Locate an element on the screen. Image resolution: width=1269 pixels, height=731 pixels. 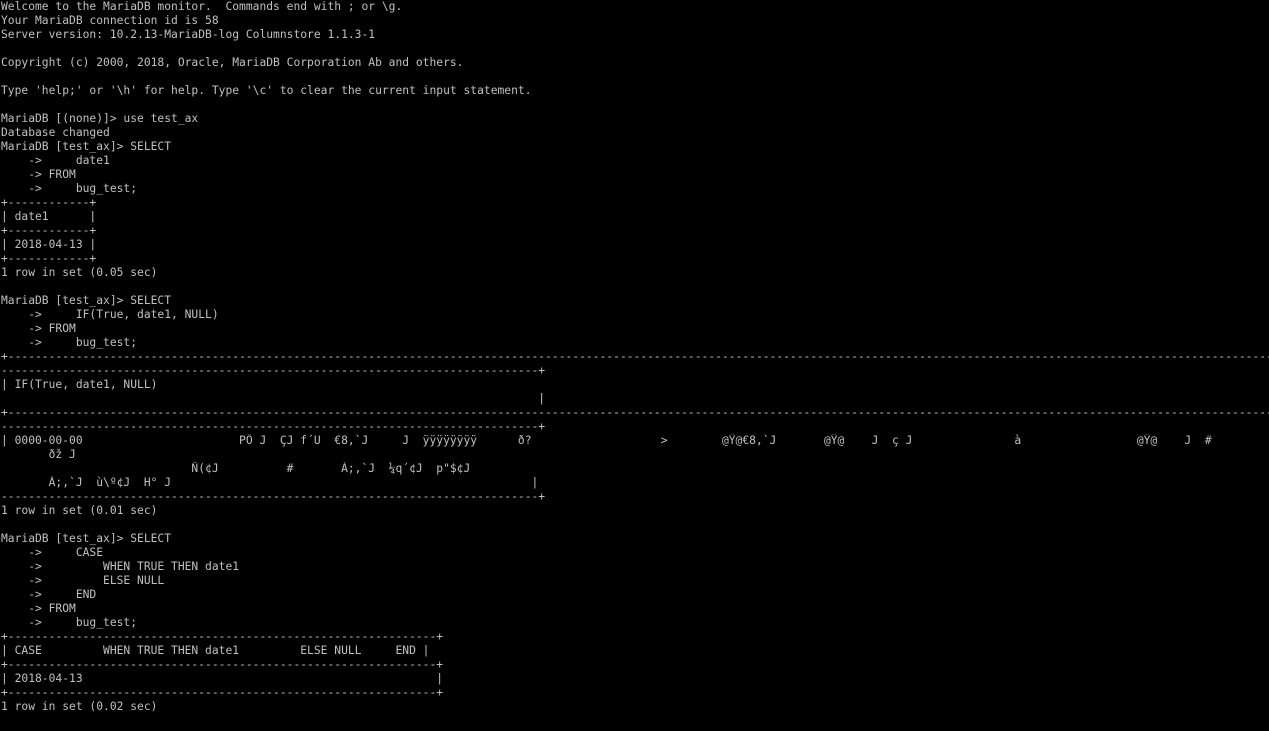
terminal-line: -> WHEN TRUE THEN date1 is located at coordinates (120, 566).